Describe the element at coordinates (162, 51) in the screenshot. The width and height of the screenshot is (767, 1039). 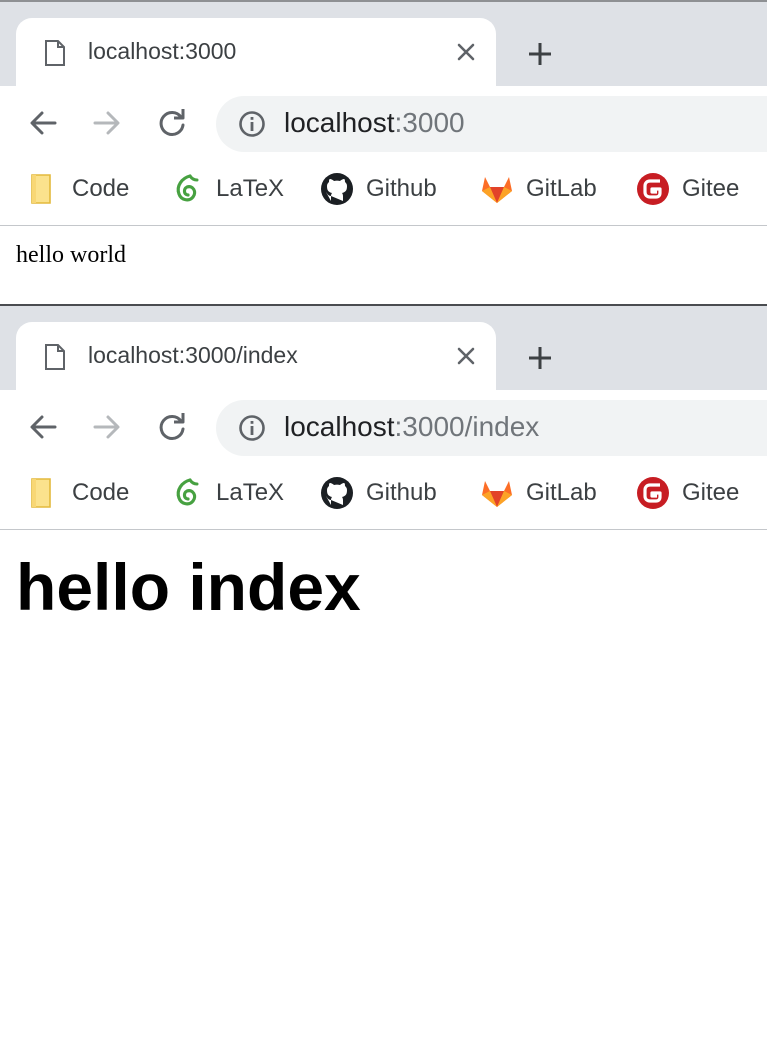
I see `tab-title: localhost:3000` at that location.